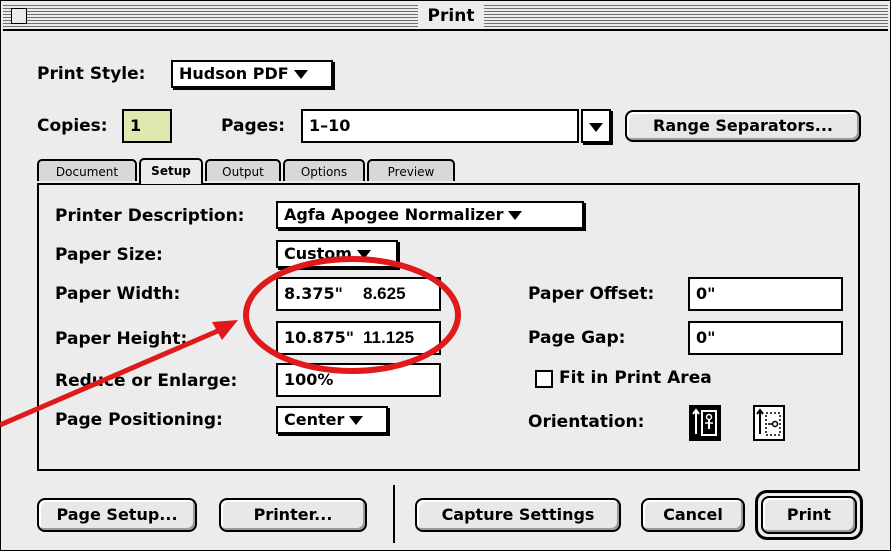 This screenshot has width=891, height=551. What do you see at coordinates (110, 377) in the screenshot?
I see `annotation-arrow` at bounding box center [110, 377].